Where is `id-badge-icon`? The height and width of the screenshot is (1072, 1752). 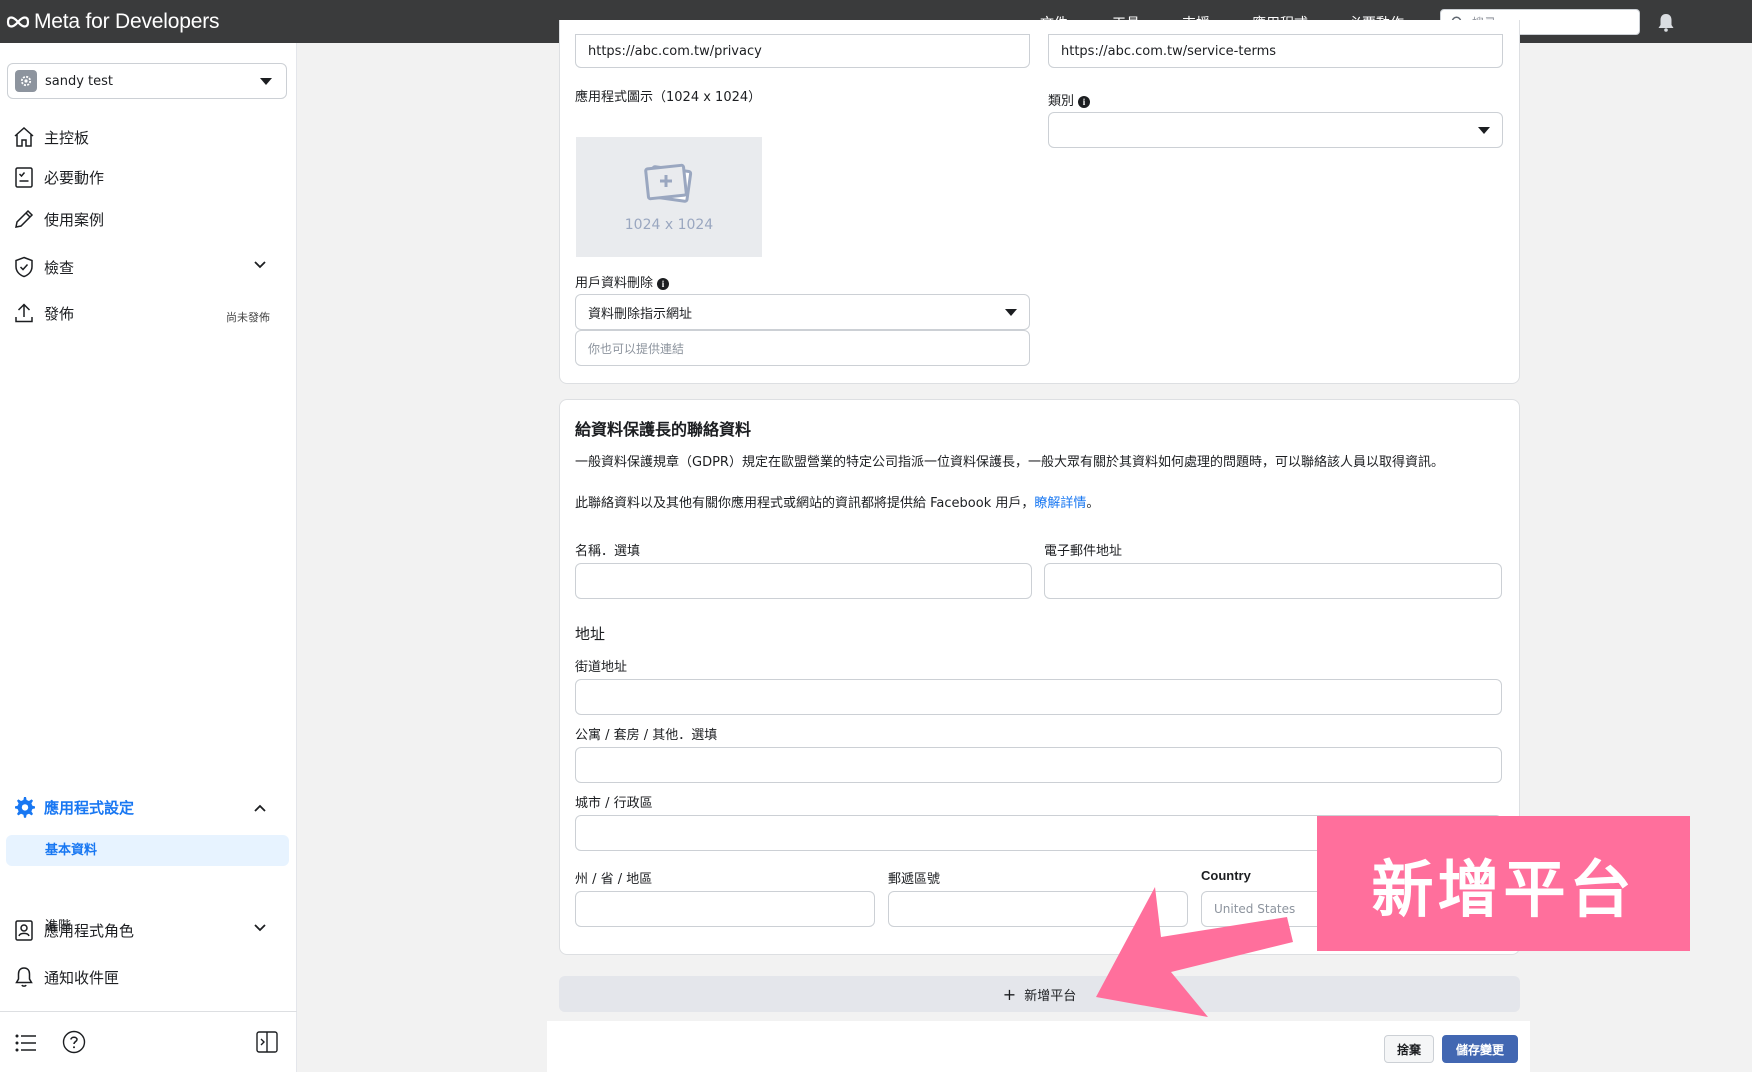
id-badge-icon is located at coordinates (24, 930).